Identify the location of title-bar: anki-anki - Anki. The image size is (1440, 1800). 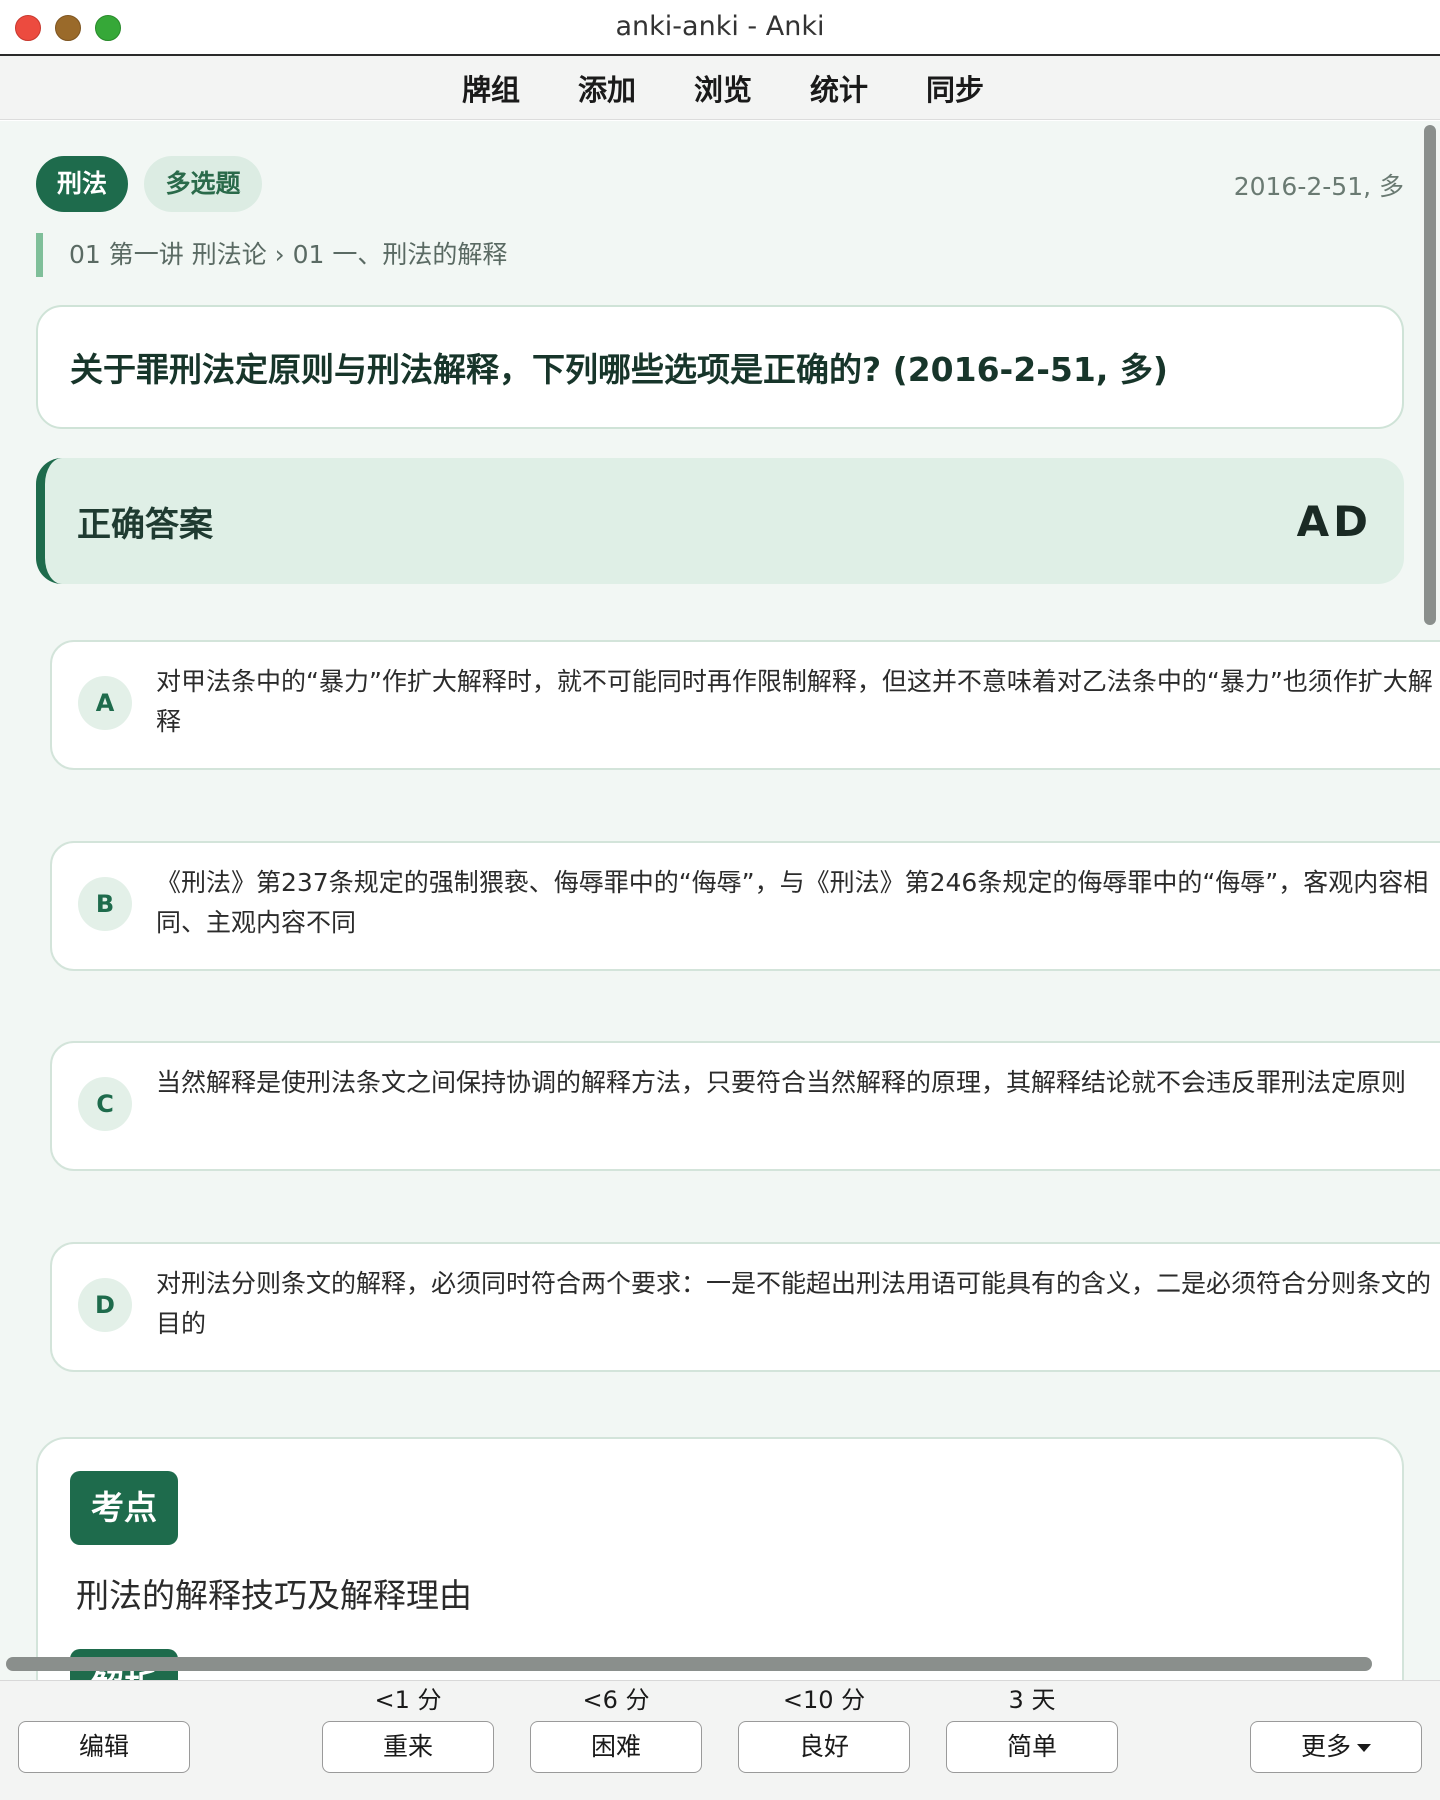
(720, 28).